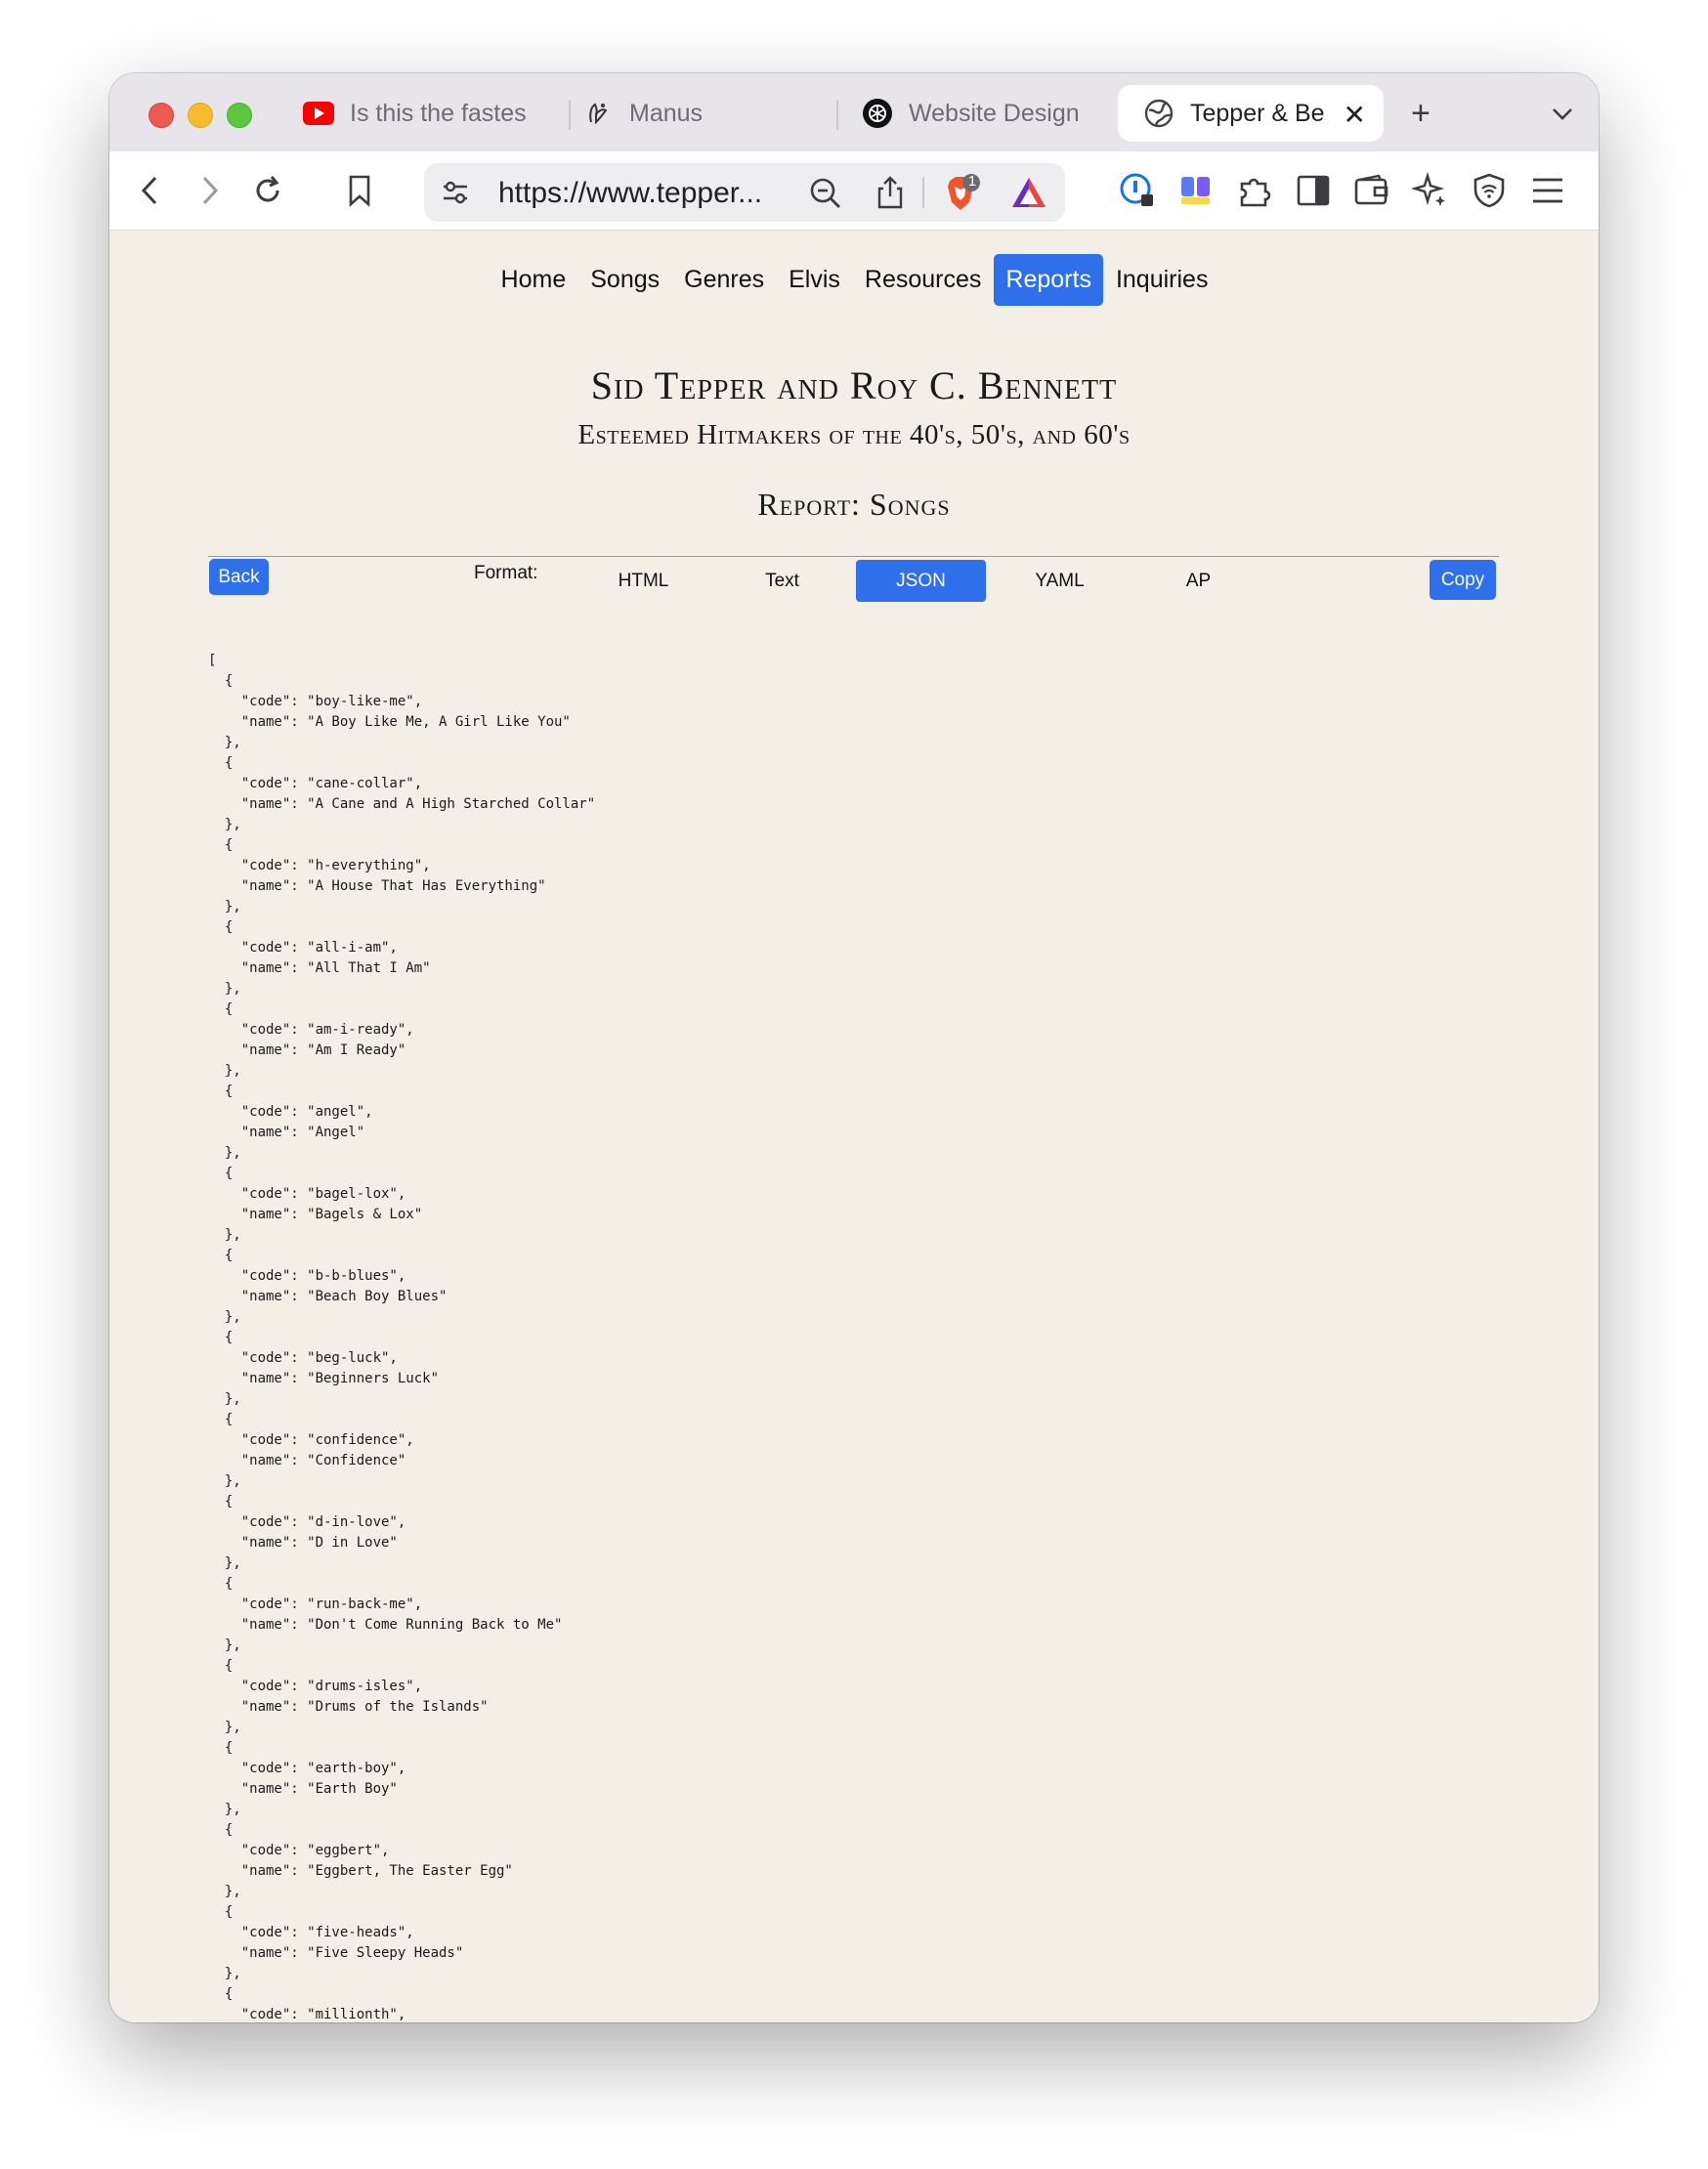  I want to click on format-json-button: JSON, so click(921, 581).